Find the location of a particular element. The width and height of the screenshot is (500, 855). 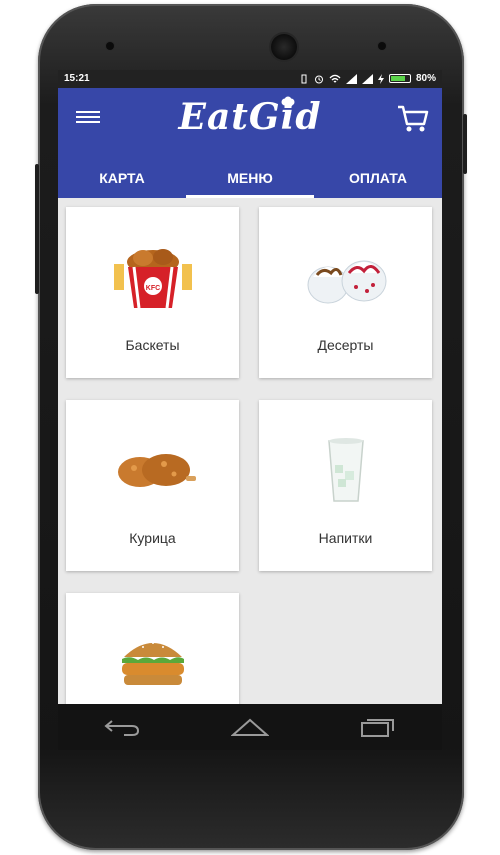

home-button is located at coordinates (250, 727).